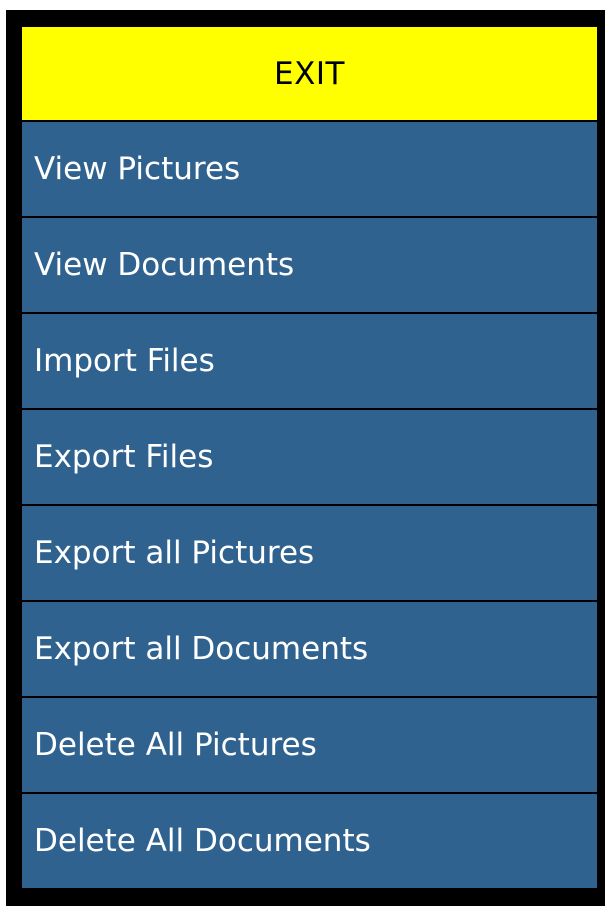 Image resolution: width=605 pixels, height=906 pixels. I want to click on menu-item-delete-all-documents: Delete All Documents, so click(309, 841).